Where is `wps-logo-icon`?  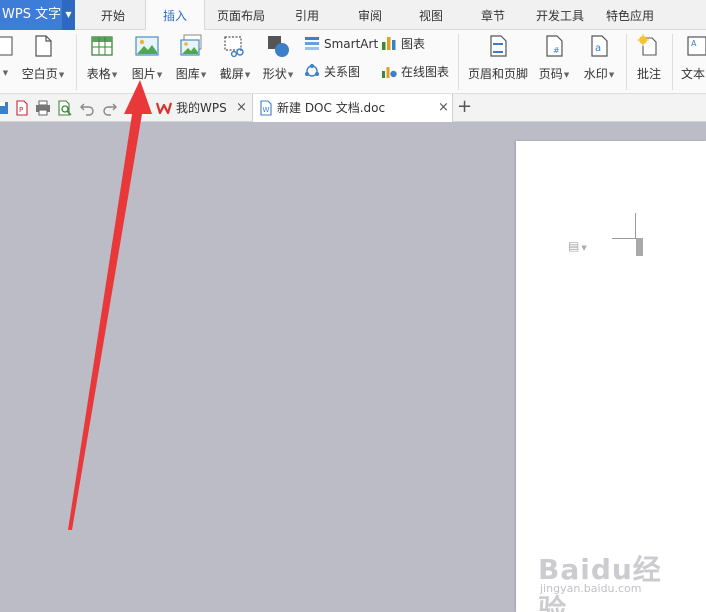 wps-logo-icon is located at coordinates (164, 108).